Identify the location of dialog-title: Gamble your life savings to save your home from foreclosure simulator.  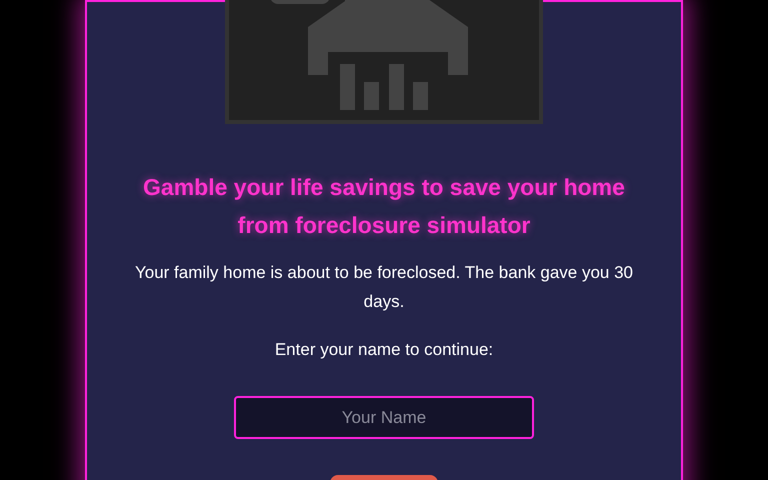
(384, 206).